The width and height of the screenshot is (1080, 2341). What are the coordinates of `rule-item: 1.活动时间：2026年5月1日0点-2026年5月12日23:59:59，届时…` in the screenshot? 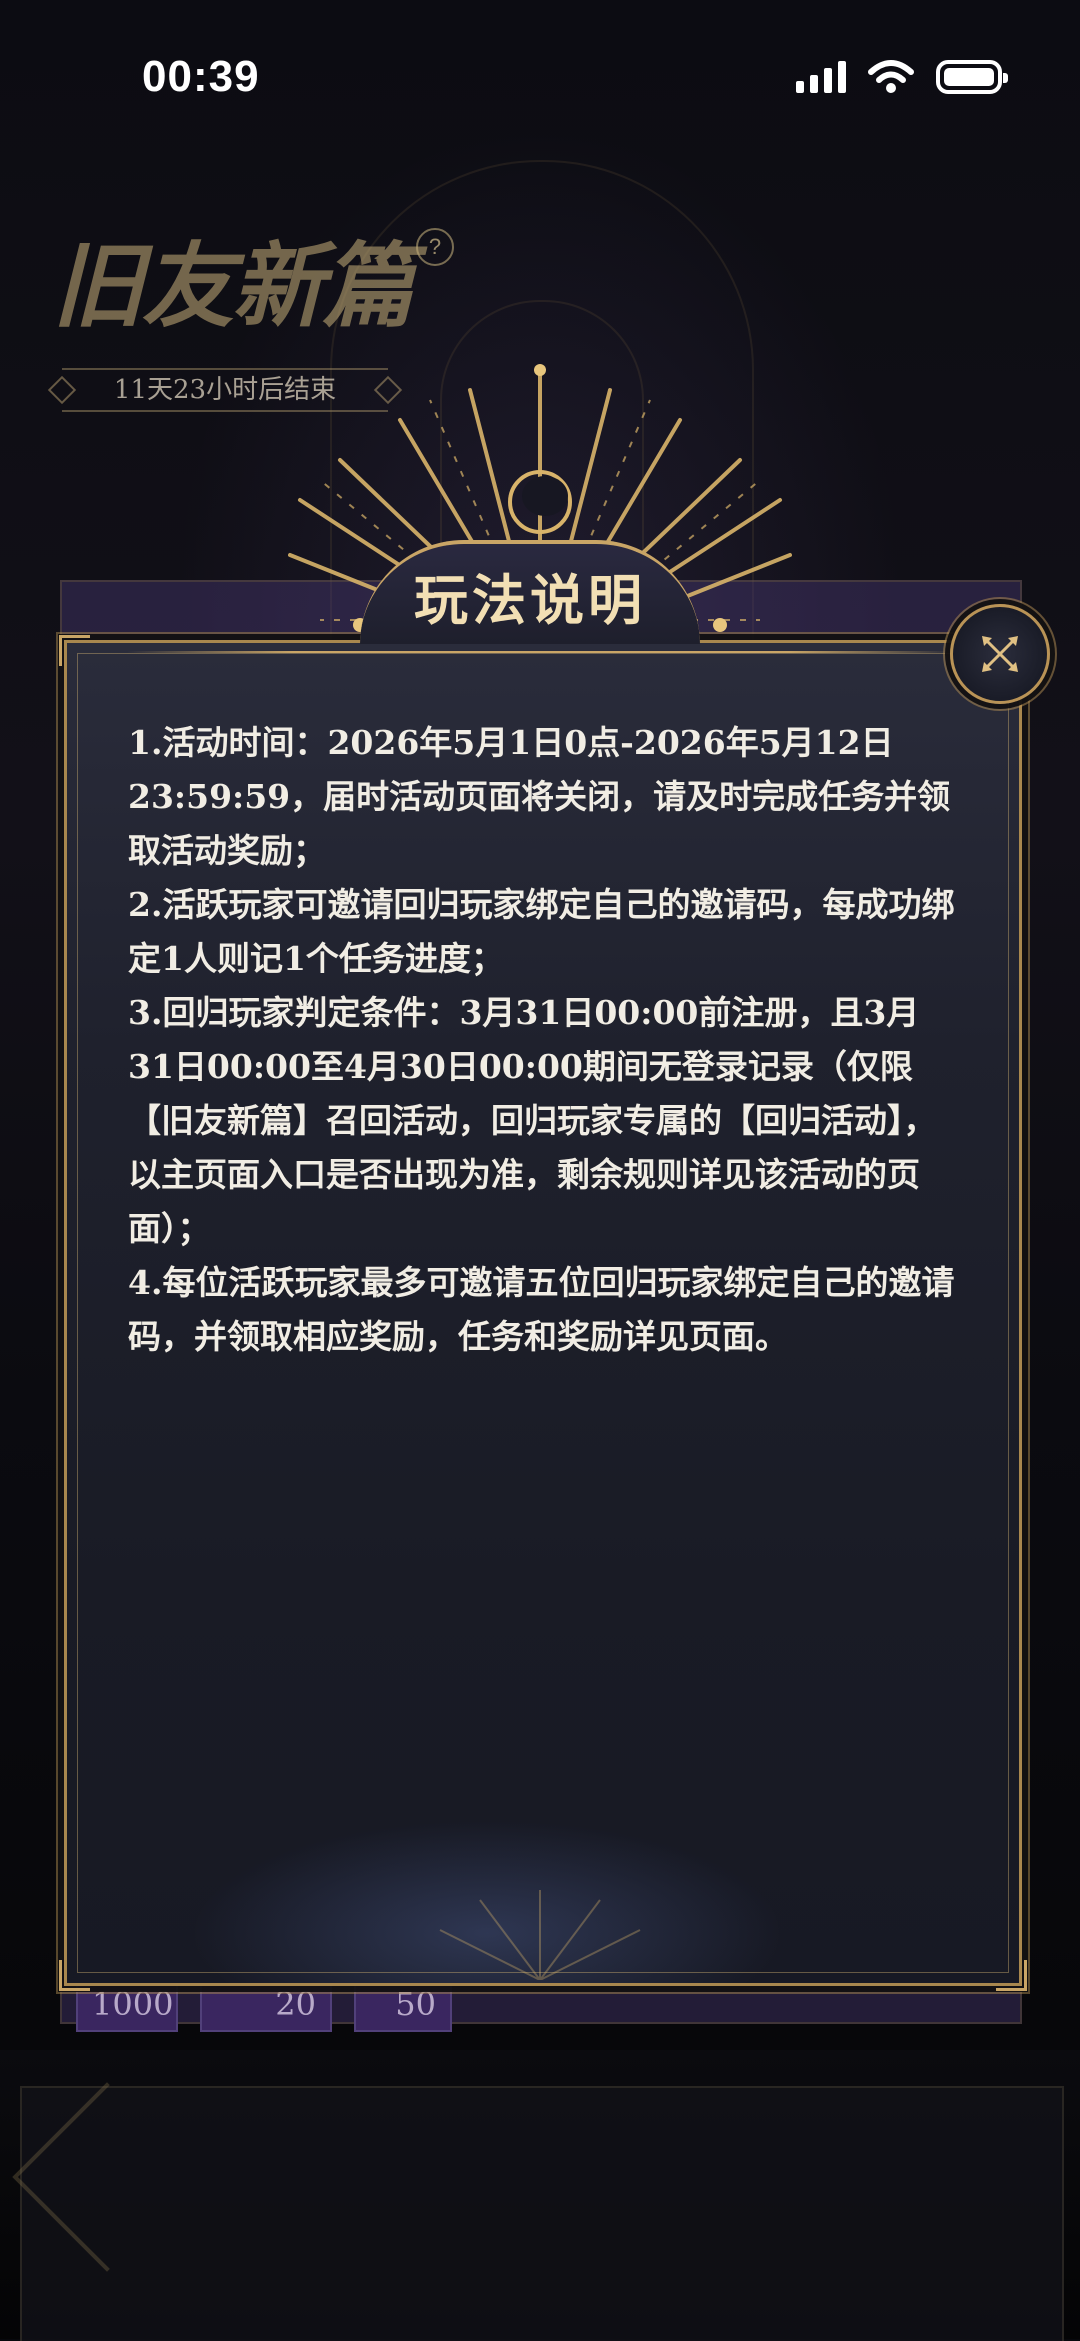 It's located at (539, 796).